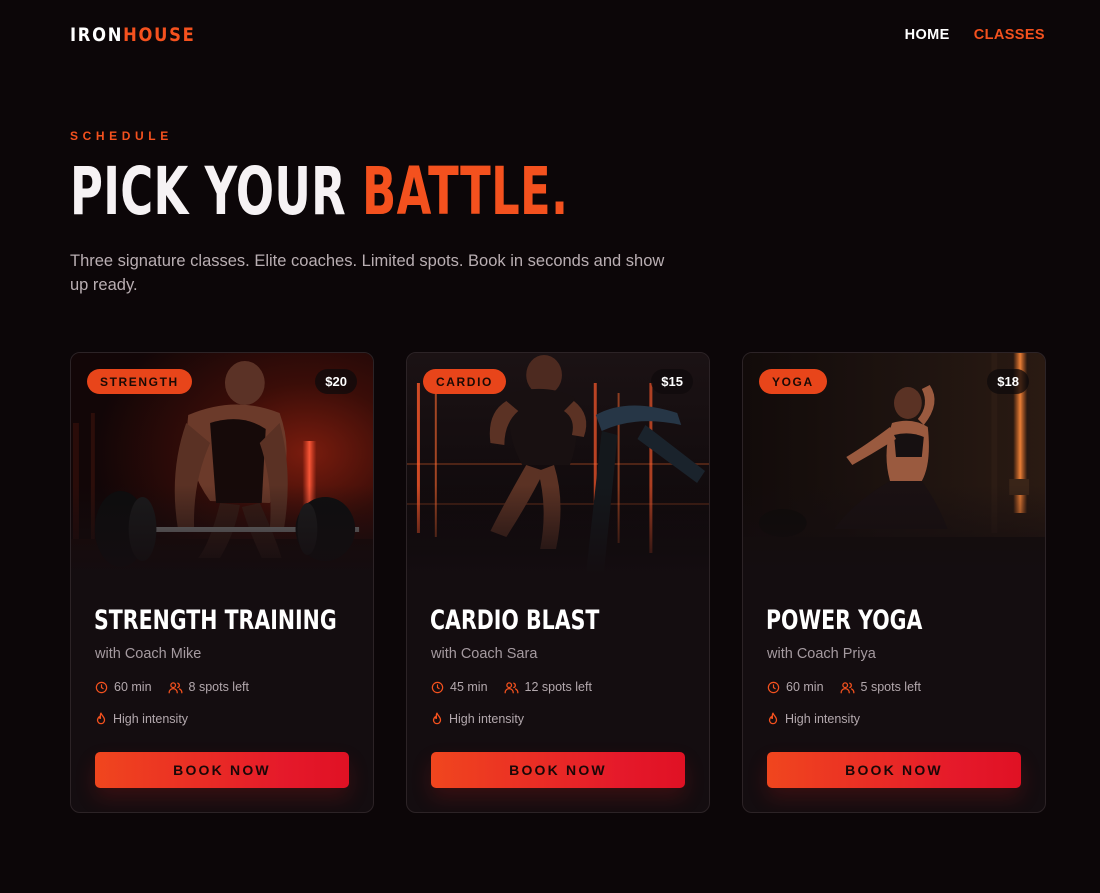 Image resolution: width=1100 pixels, height=893 pixels. Describe the element at coordinates (558, 687) in the screenshot. I see `spots-text: 12 spots left` at that location.